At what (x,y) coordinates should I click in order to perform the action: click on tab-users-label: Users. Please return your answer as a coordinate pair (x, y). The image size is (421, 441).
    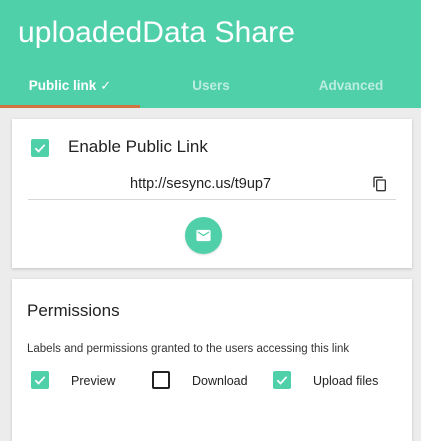
    Looking at the image, I should click on (211, 85).